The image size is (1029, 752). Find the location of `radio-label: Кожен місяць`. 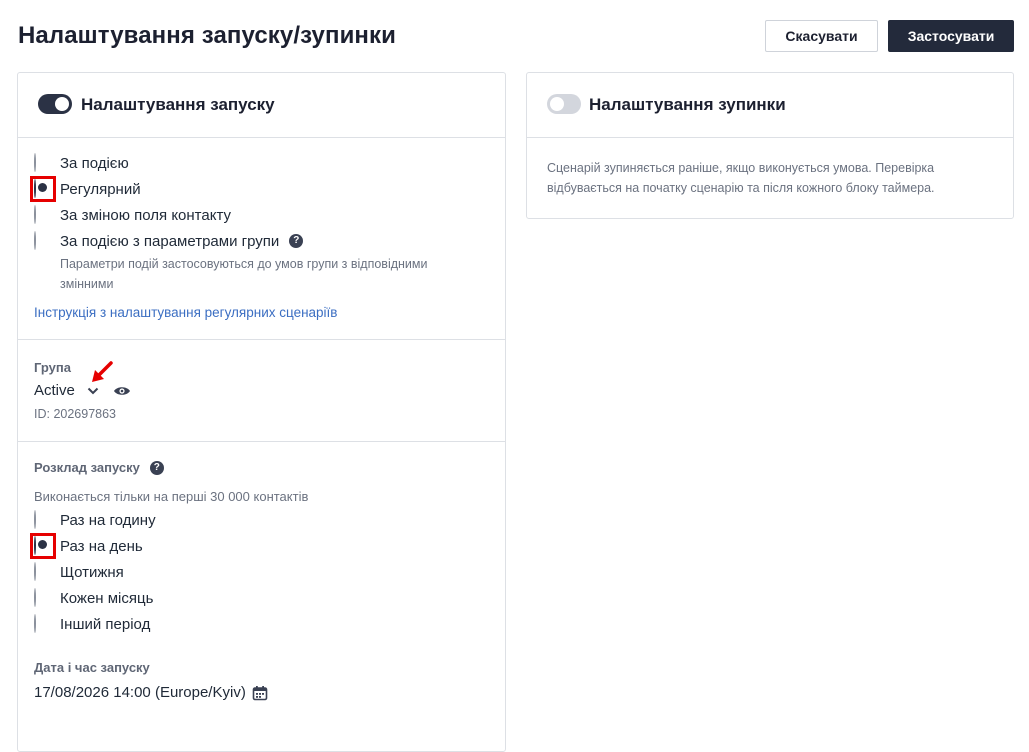

radio-label: Кожен місяць is located at coordinates (107, 598).